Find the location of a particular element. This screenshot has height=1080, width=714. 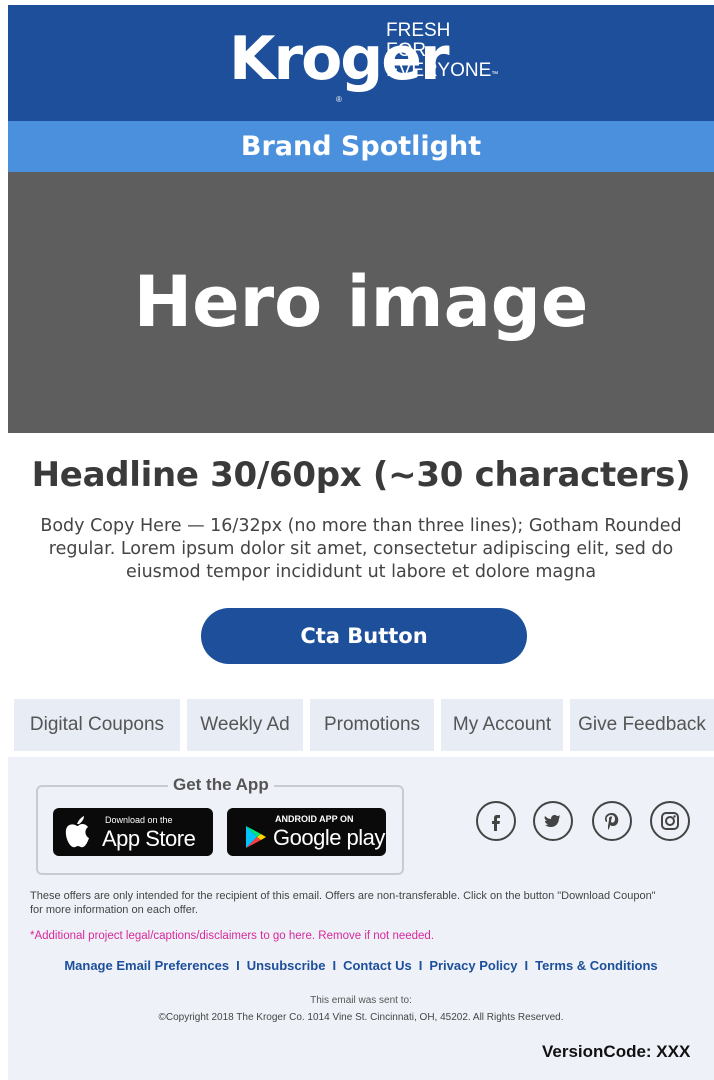

app-store-big-text: App Store is located at coordinates (149, 838).